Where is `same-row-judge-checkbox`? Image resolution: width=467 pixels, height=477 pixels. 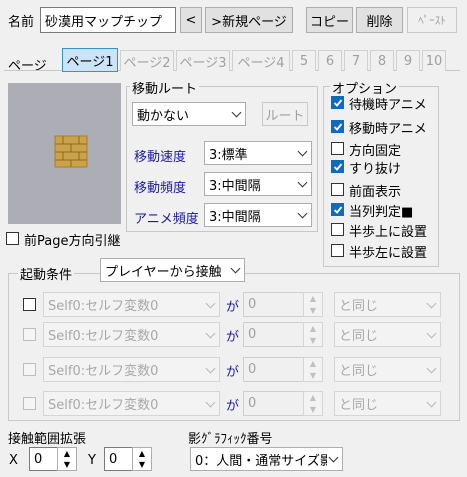 same-row-judge-checkbox is located at coordinates (337, 209).